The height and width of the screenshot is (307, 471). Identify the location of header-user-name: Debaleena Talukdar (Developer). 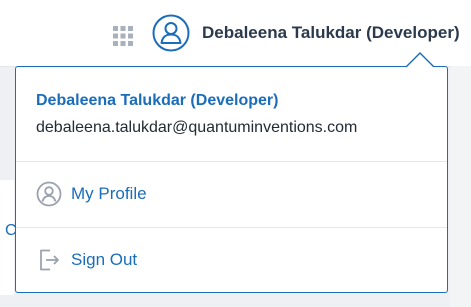
(331, 32).